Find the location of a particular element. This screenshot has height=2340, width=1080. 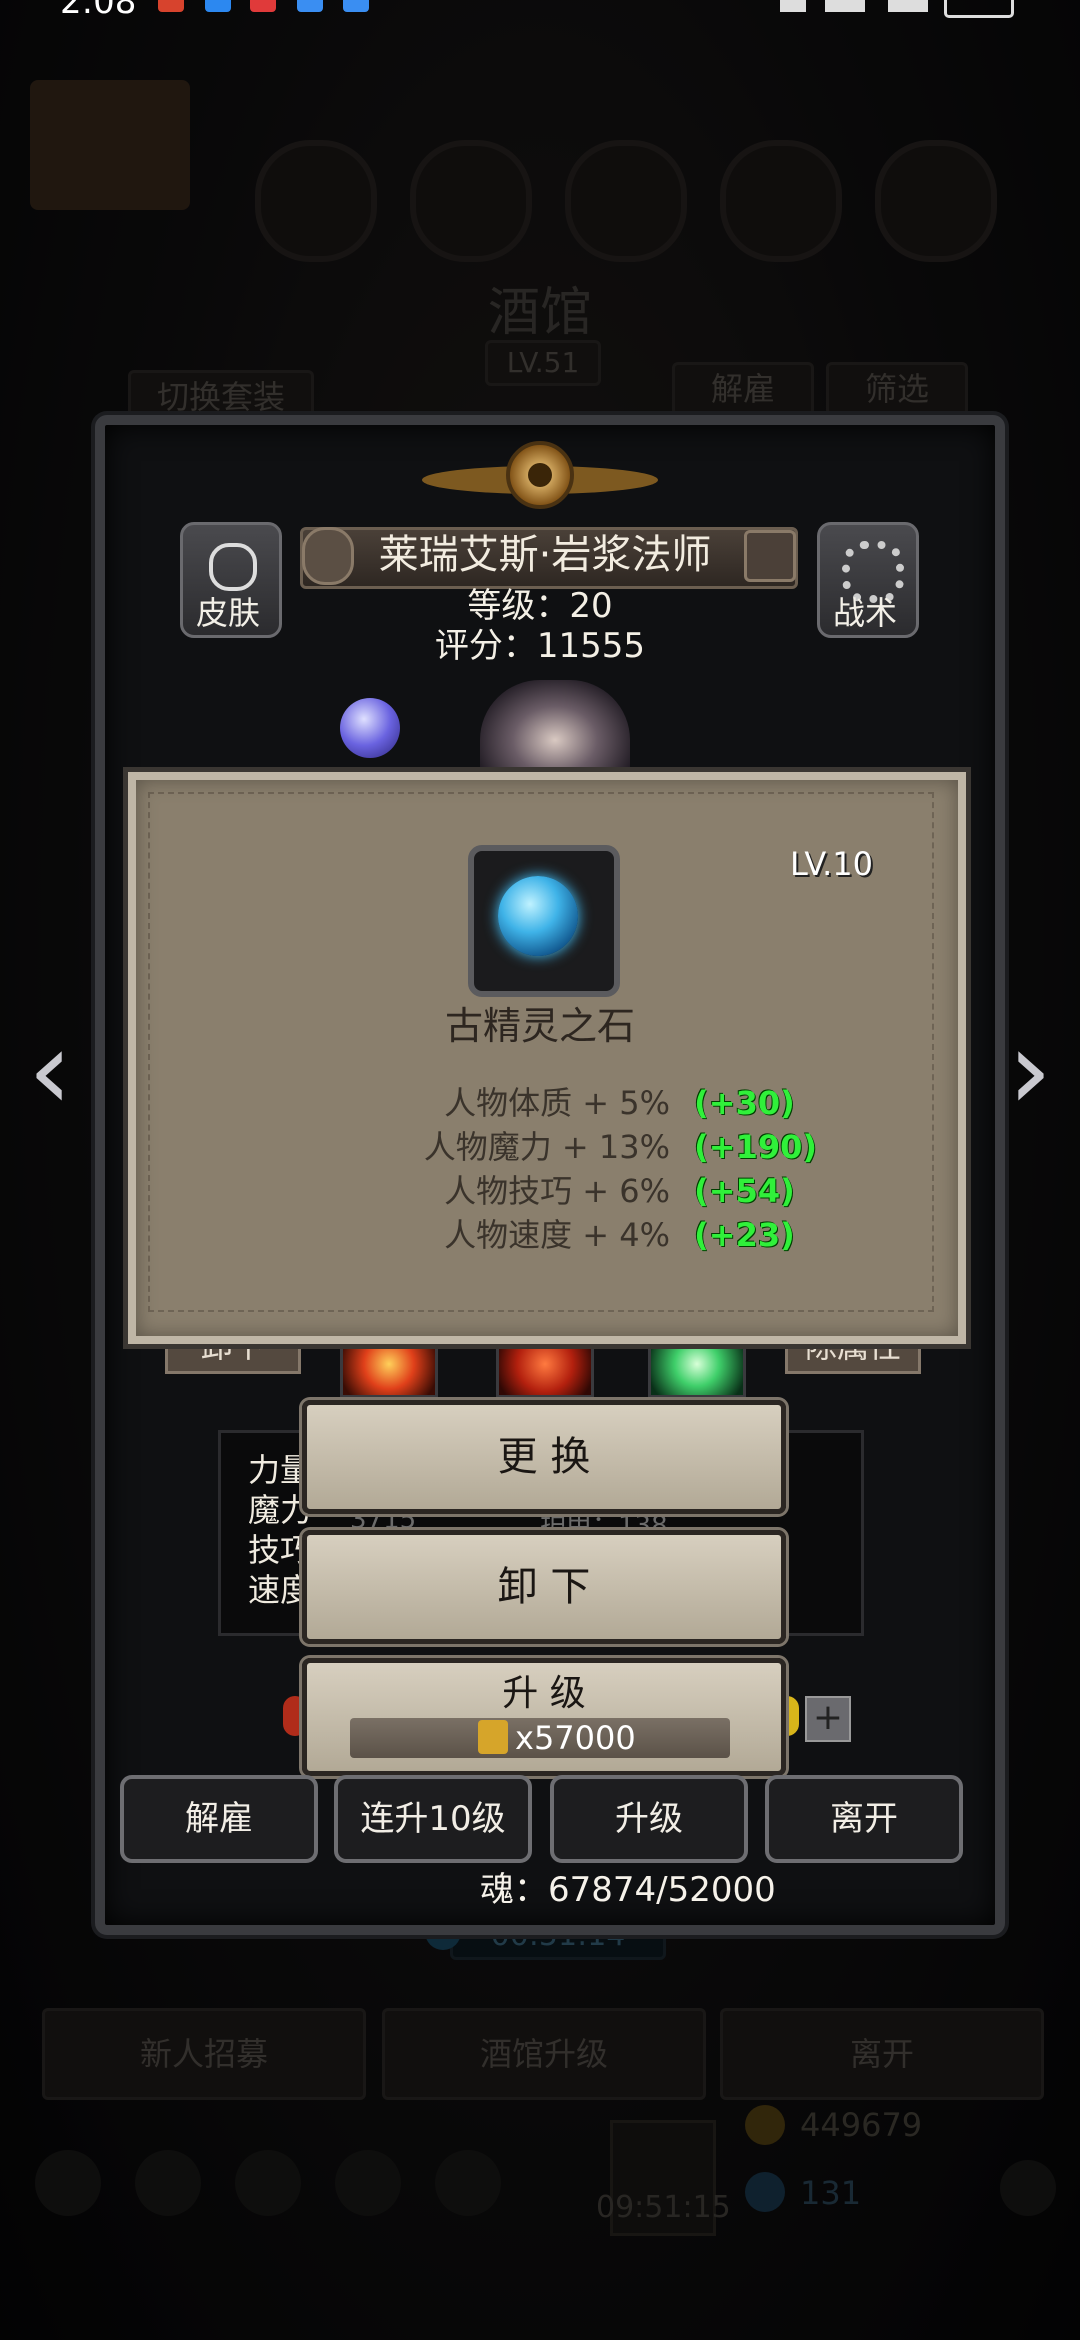

edit-name-icon is located at coordinates (770, 556).